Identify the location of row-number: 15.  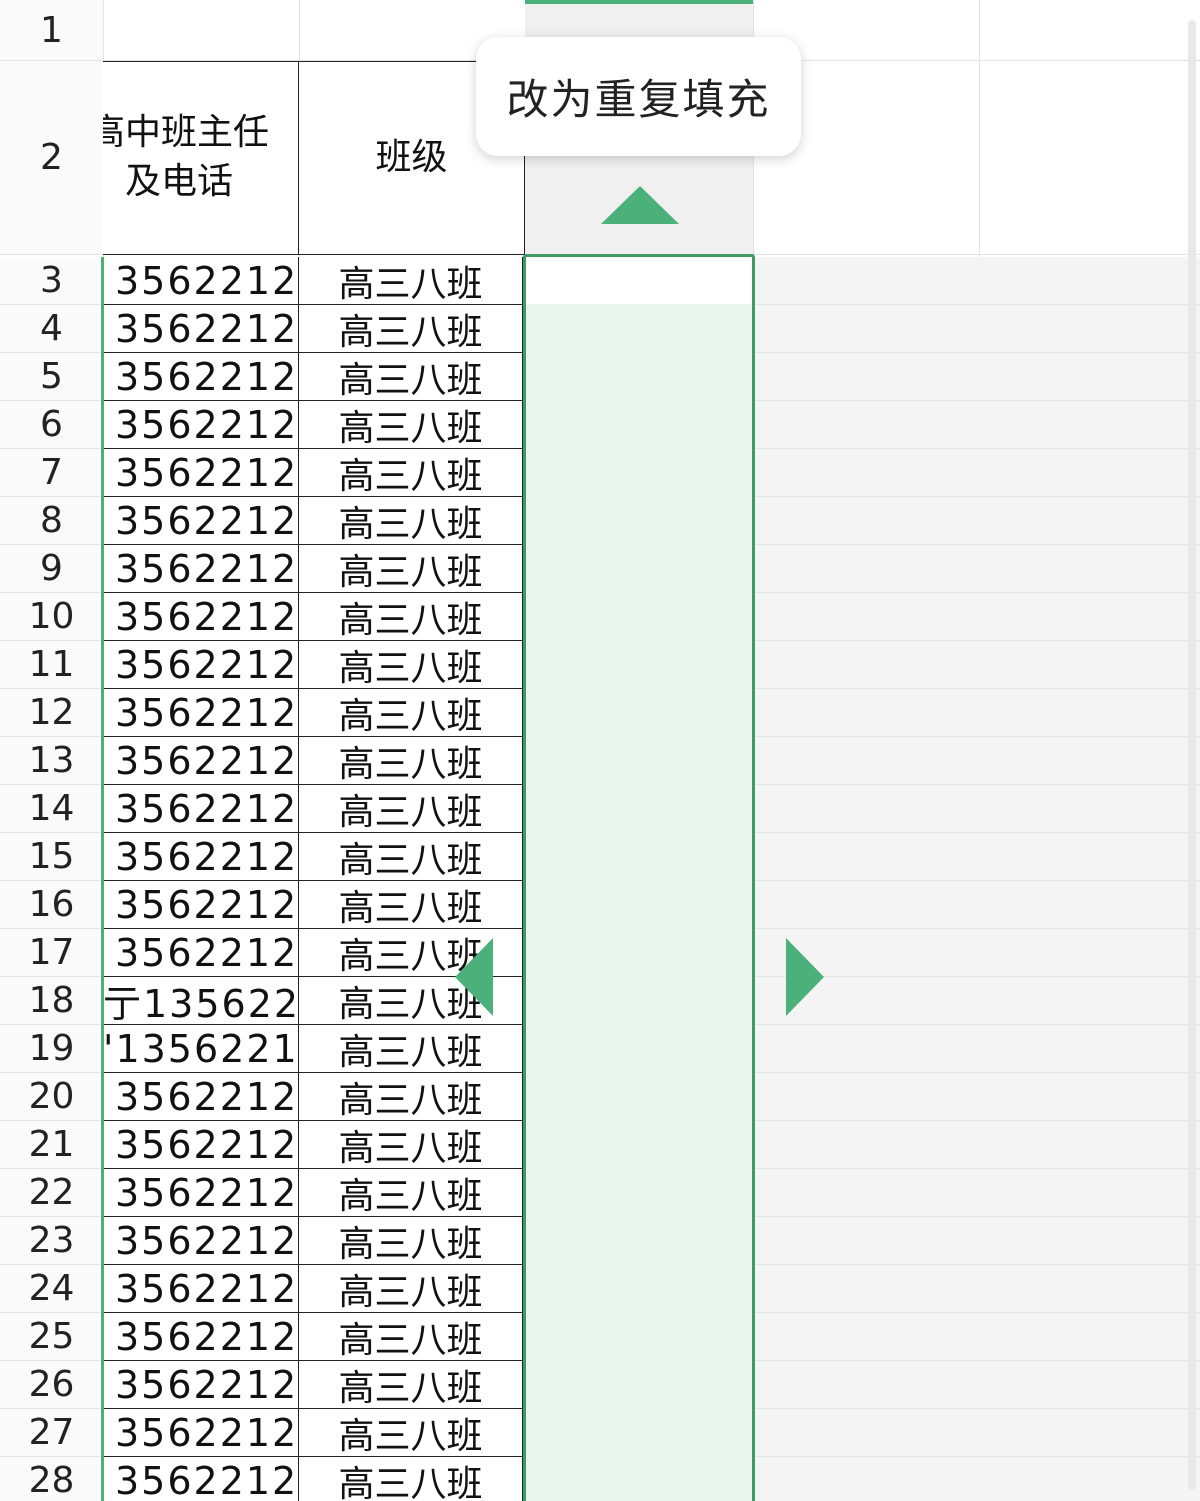
(51, 856).